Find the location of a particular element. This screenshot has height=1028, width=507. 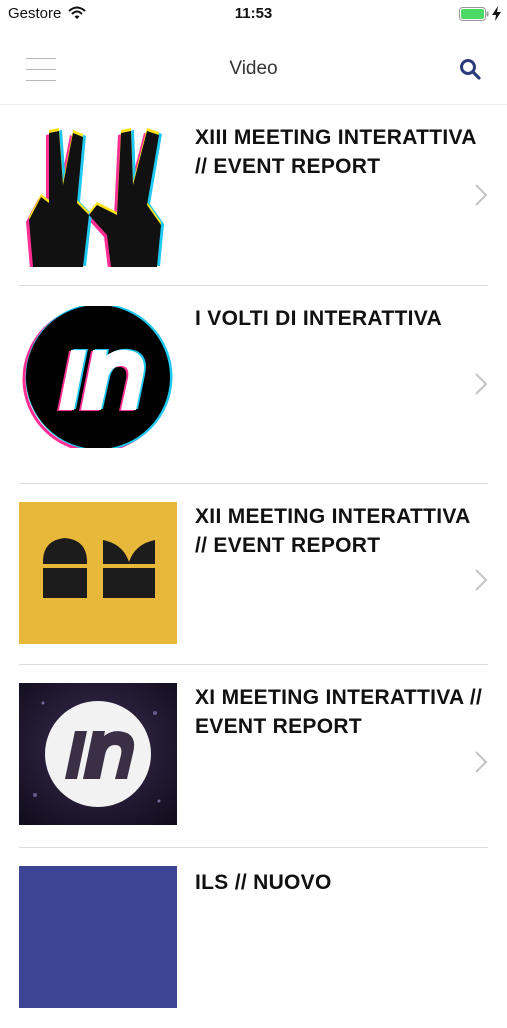

in-logo-circle-black is located at coordinates (98, 377).